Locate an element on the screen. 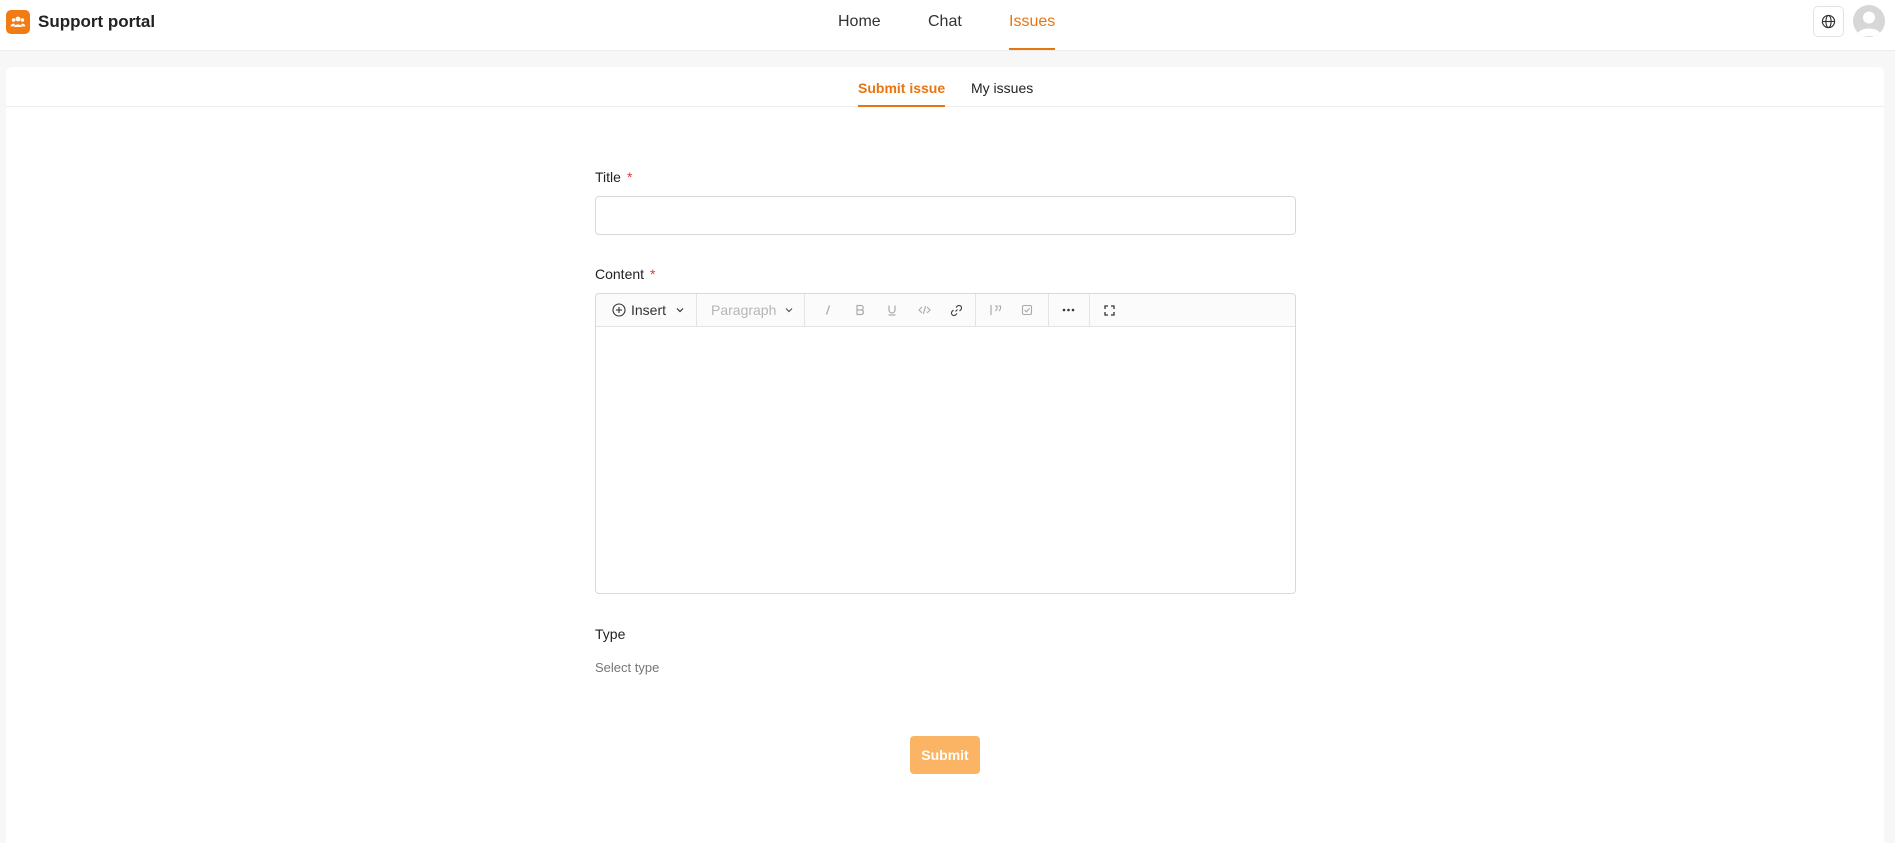 The height and width of the screenshot is (843, 1895). type-label: Type is located at coordinates (610, 634).